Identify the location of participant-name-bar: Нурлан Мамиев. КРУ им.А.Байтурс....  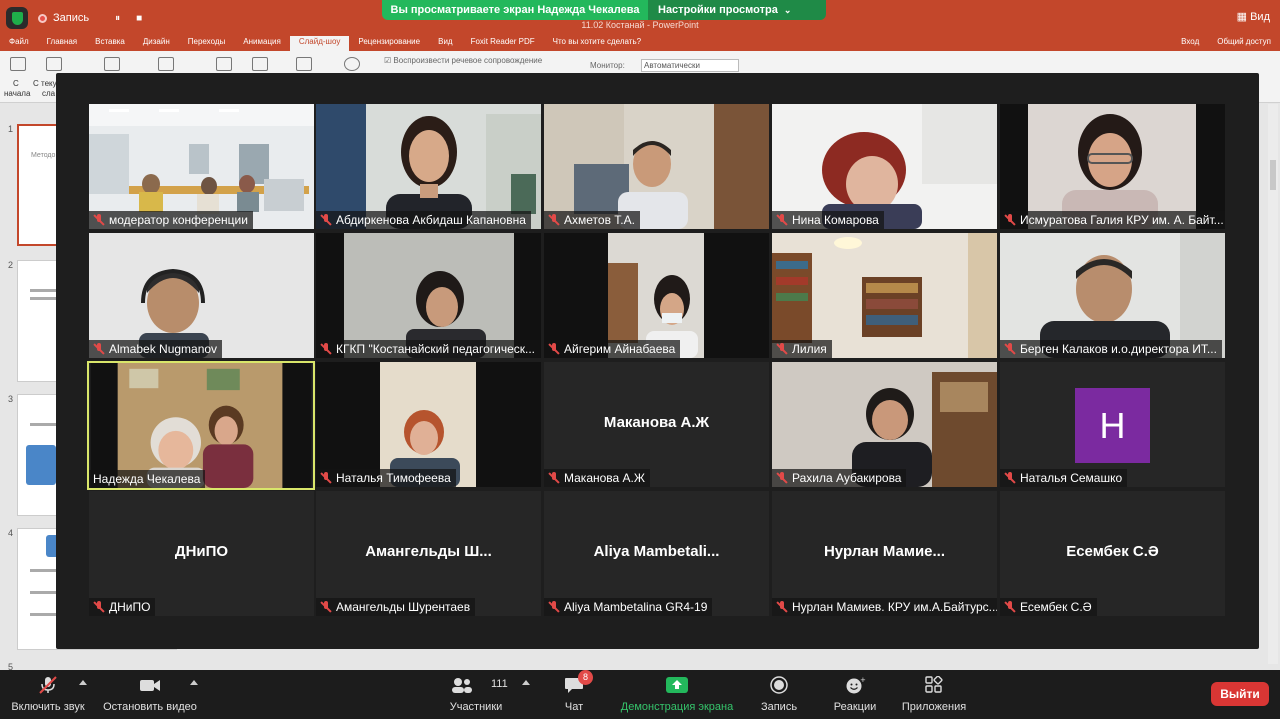
(884, 607).